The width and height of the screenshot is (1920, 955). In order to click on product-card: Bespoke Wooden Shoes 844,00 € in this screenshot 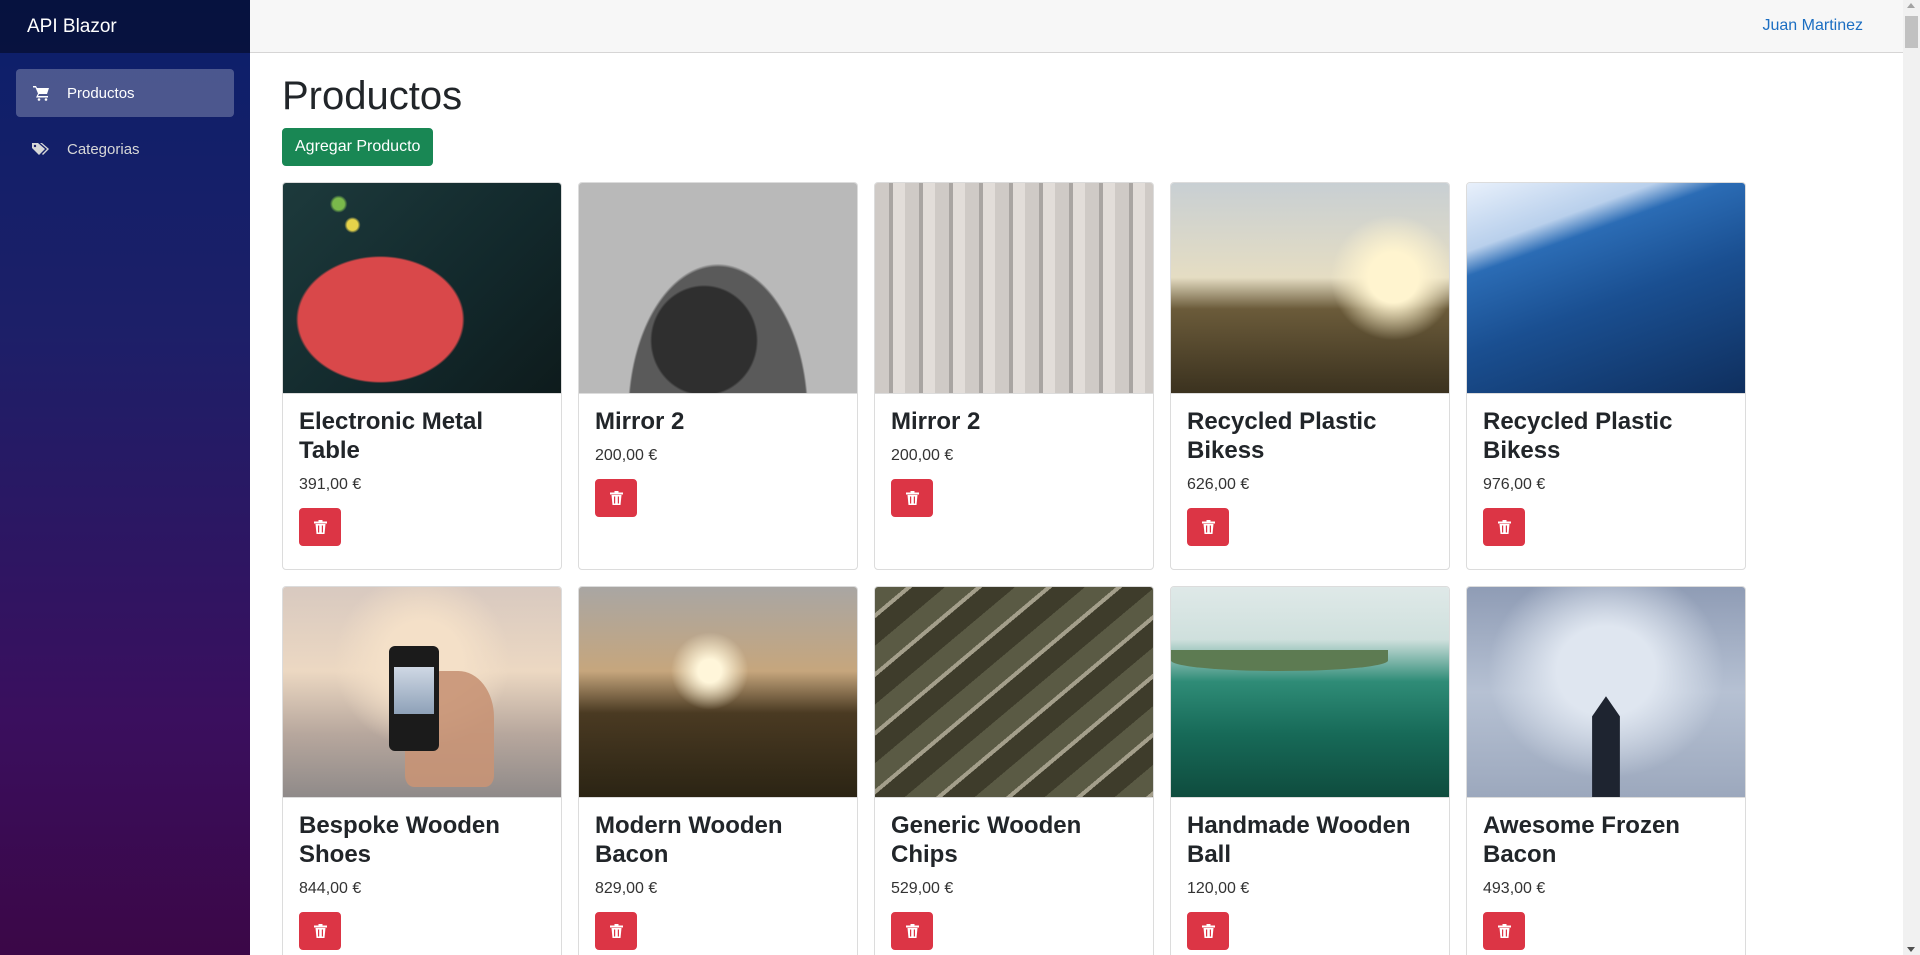, I will do `click(422, 770)`.